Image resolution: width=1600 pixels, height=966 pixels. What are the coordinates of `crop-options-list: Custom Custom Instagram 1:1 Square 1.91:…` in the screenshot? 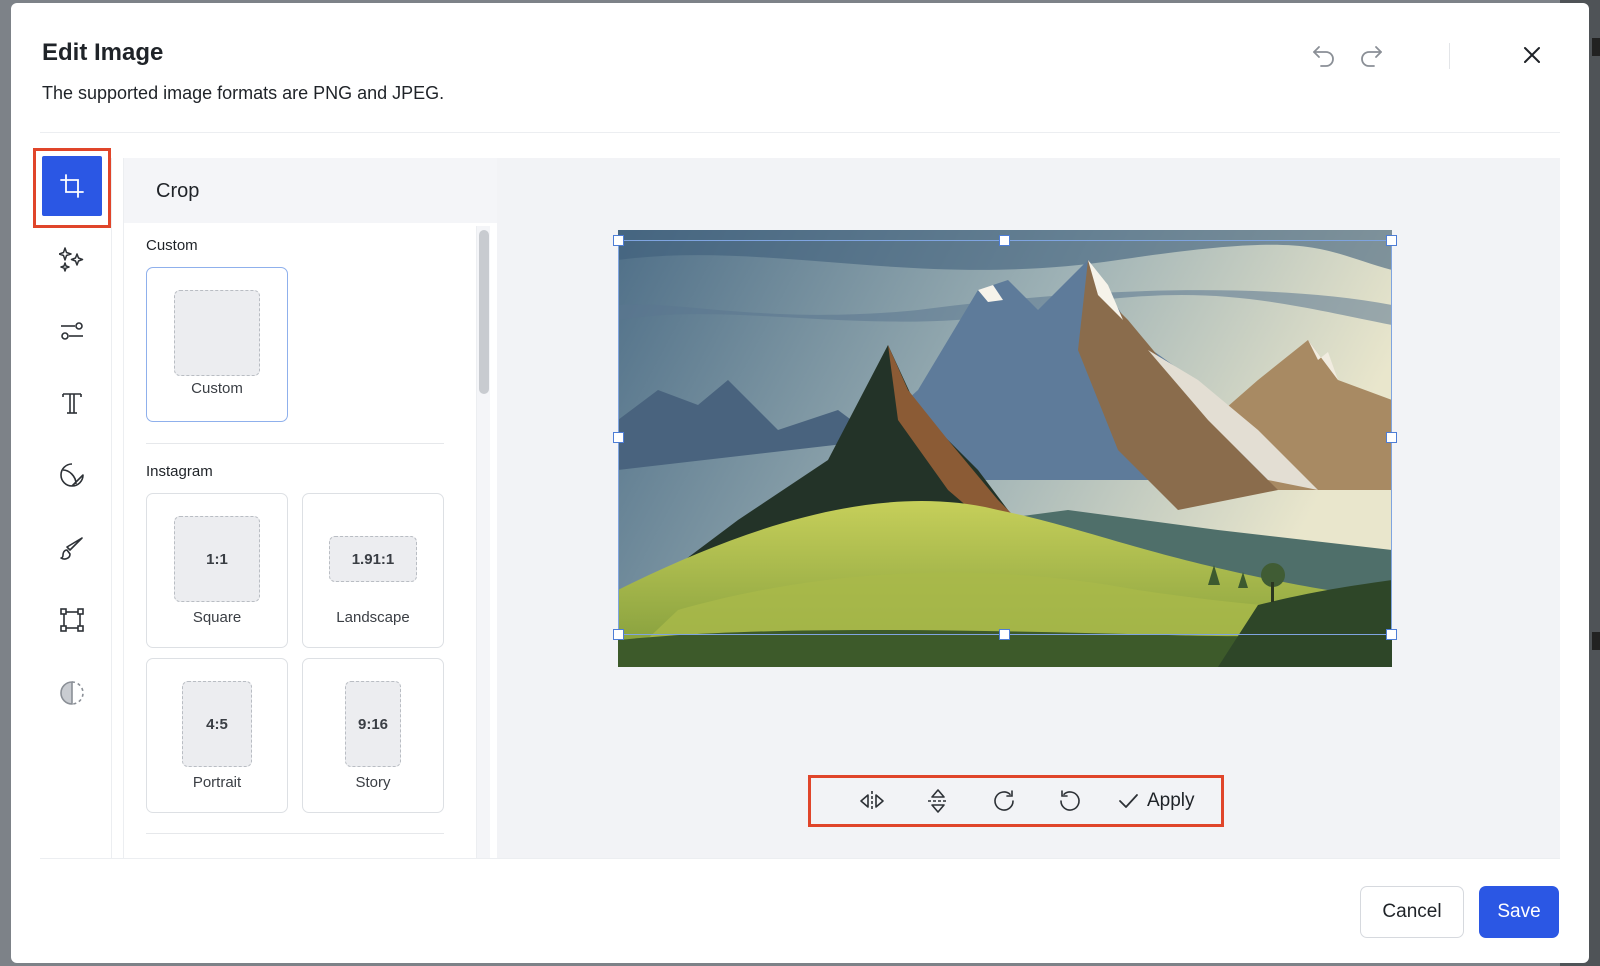 It's located at (301, 540).